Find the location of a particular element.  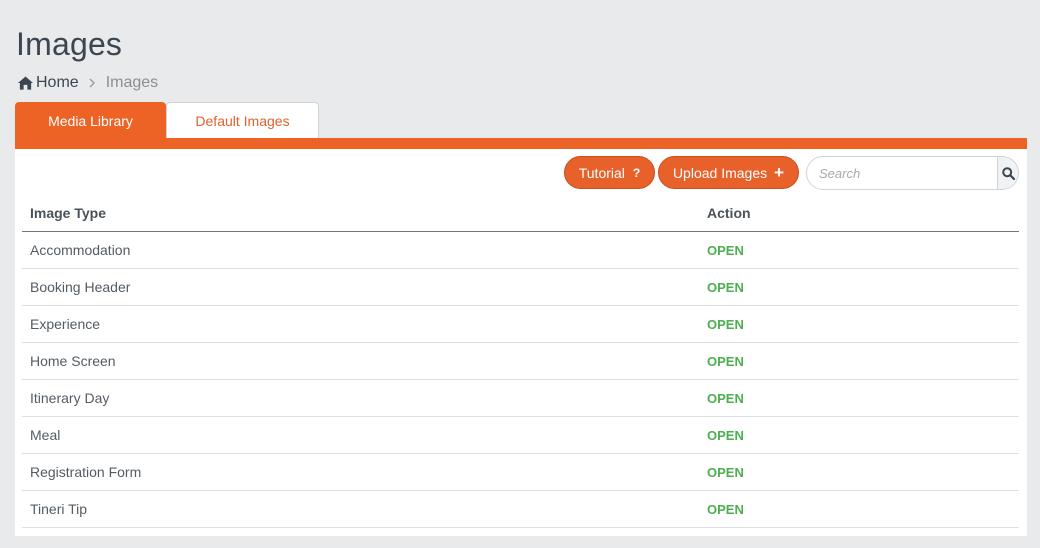

table-row: Tineri Tip OPEN is located at coordinates (520, 509).